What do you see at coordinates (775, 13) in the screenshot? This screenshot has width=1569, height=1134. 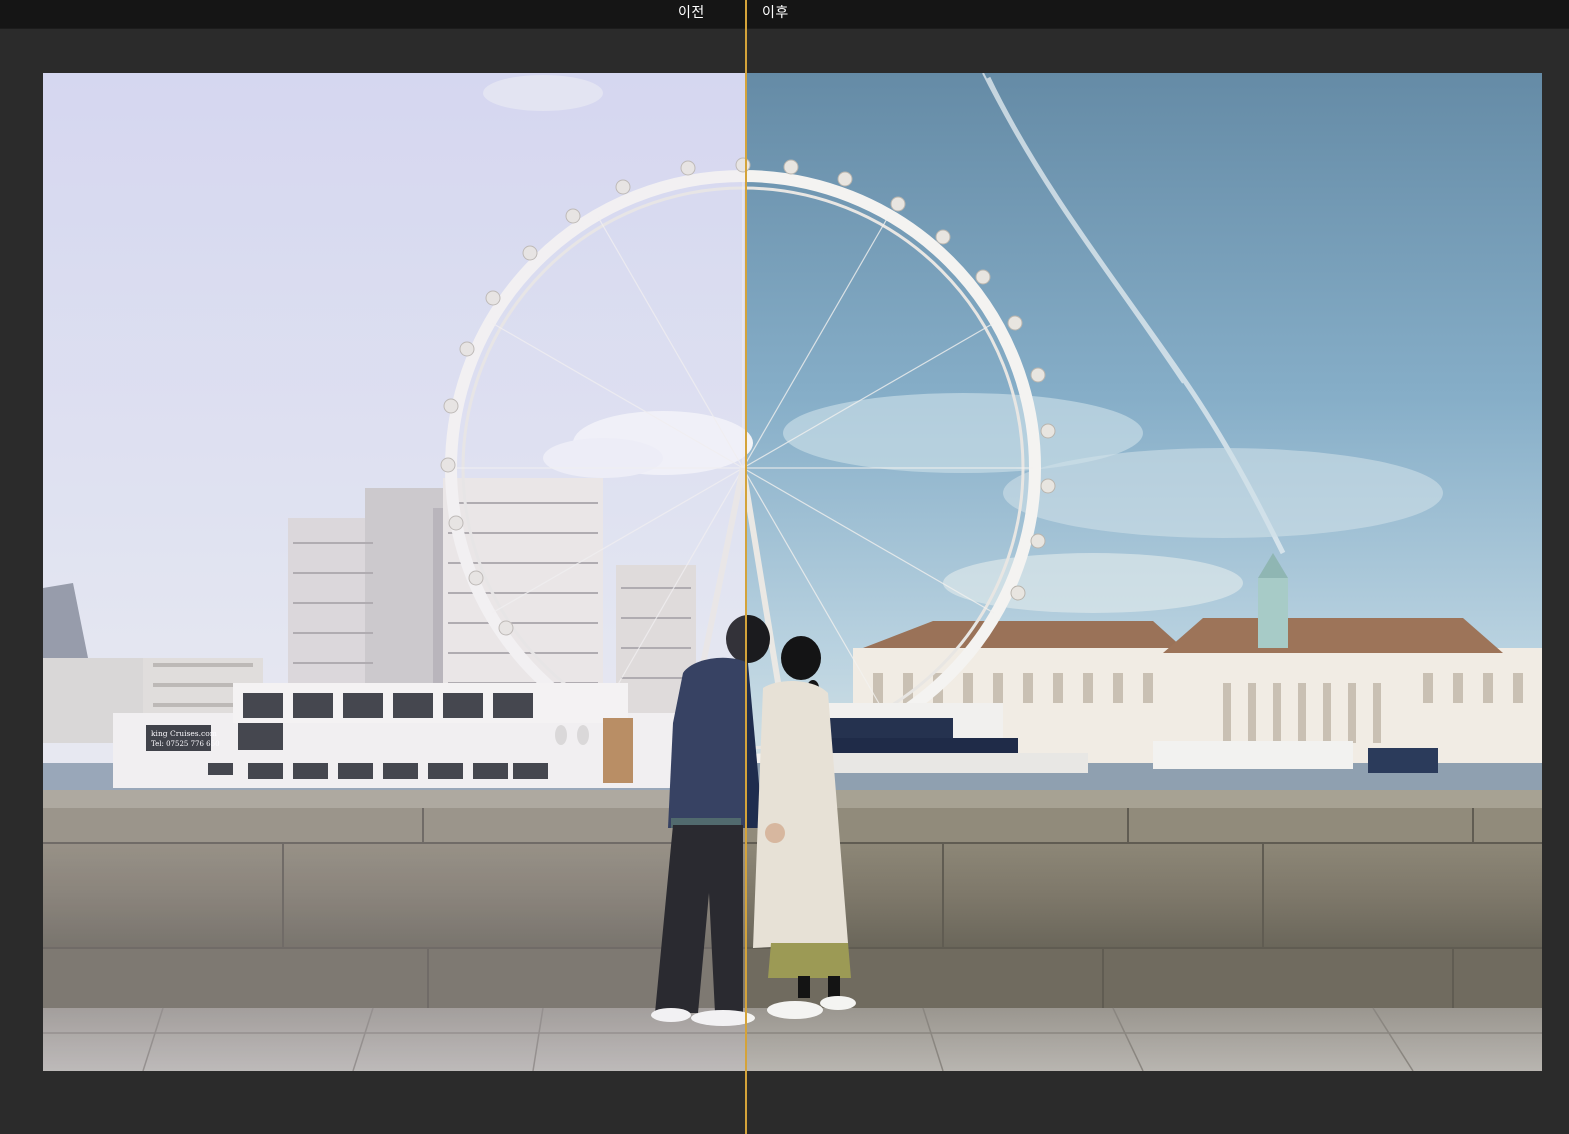 I see `after-label: 이후` at bounding box center [775, 13].